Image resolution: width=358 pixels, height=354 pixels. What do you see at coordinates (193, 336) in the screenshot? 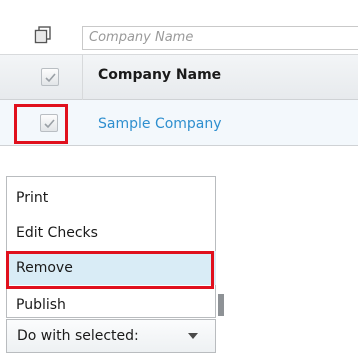
I see `chevron-down-icon` at bounding box center [193, 336].